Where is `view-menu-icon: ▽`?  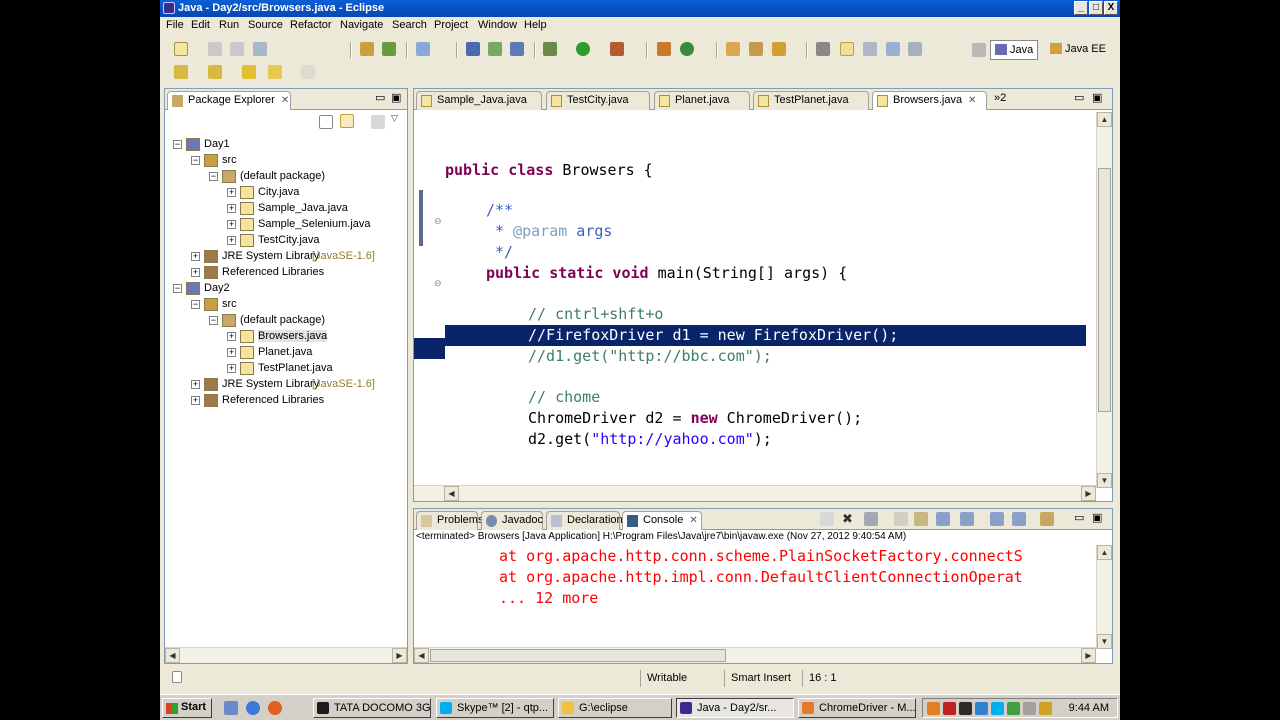 view-menu-icon: ▽ is located at coordinates (394, 118).